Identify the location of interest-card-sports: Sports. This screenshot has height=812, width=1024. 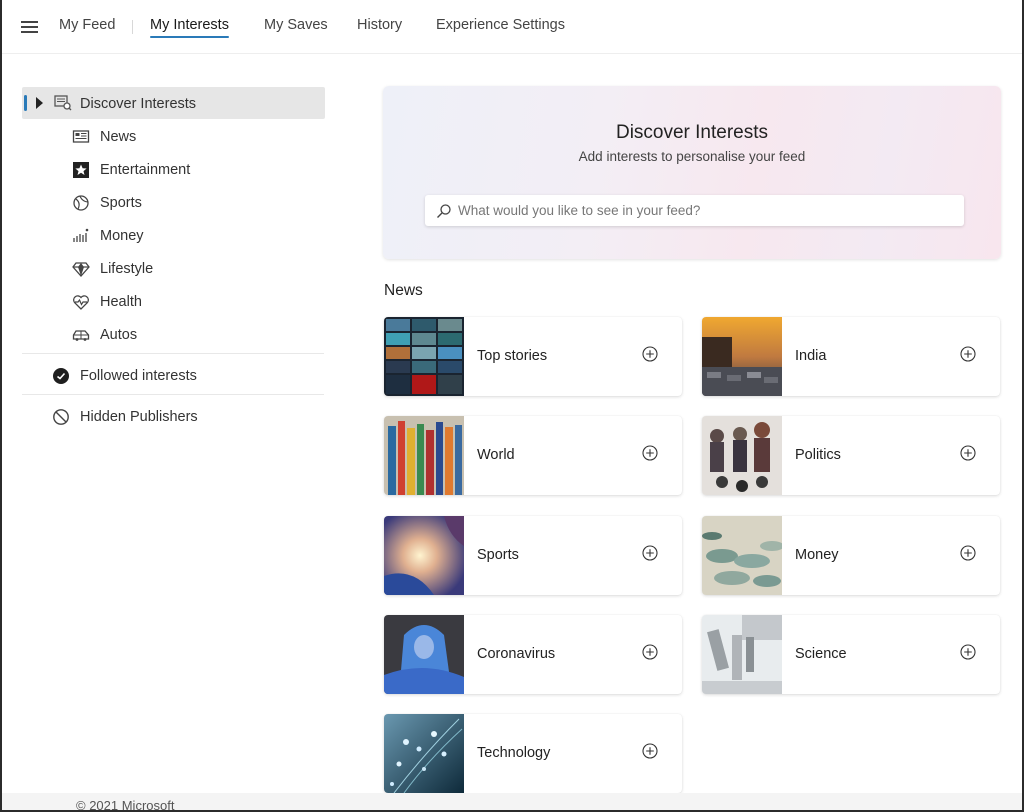
(533, 555).